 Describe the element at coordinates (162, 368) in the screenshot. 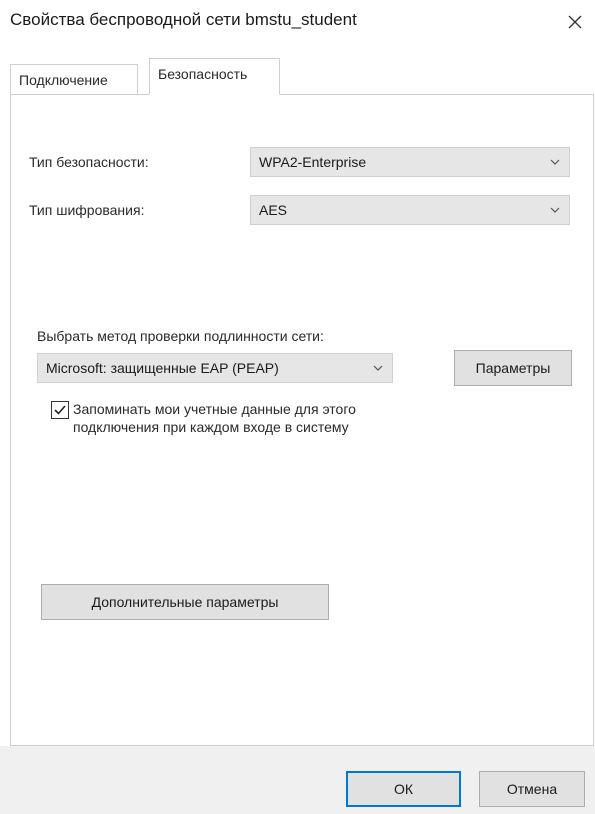

I see `auth-method-value: Microsoft: защищенные EAP (PEAP)` at that location.